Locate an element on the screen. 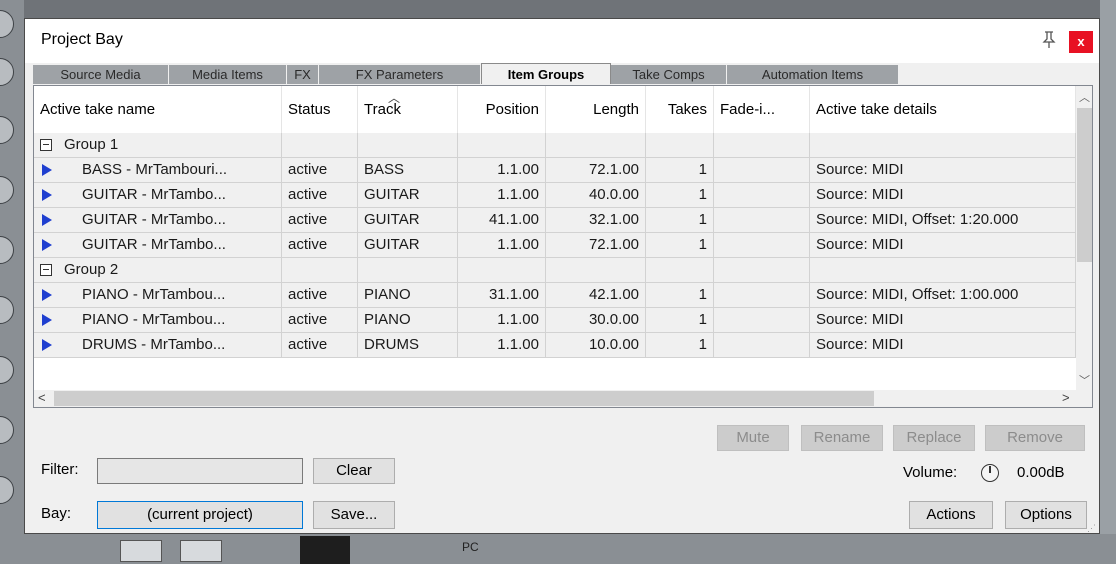 The width and height of the screenshot is (1116, 564). tab-automation-items: Automation Items is located at coordinates (813, 74).